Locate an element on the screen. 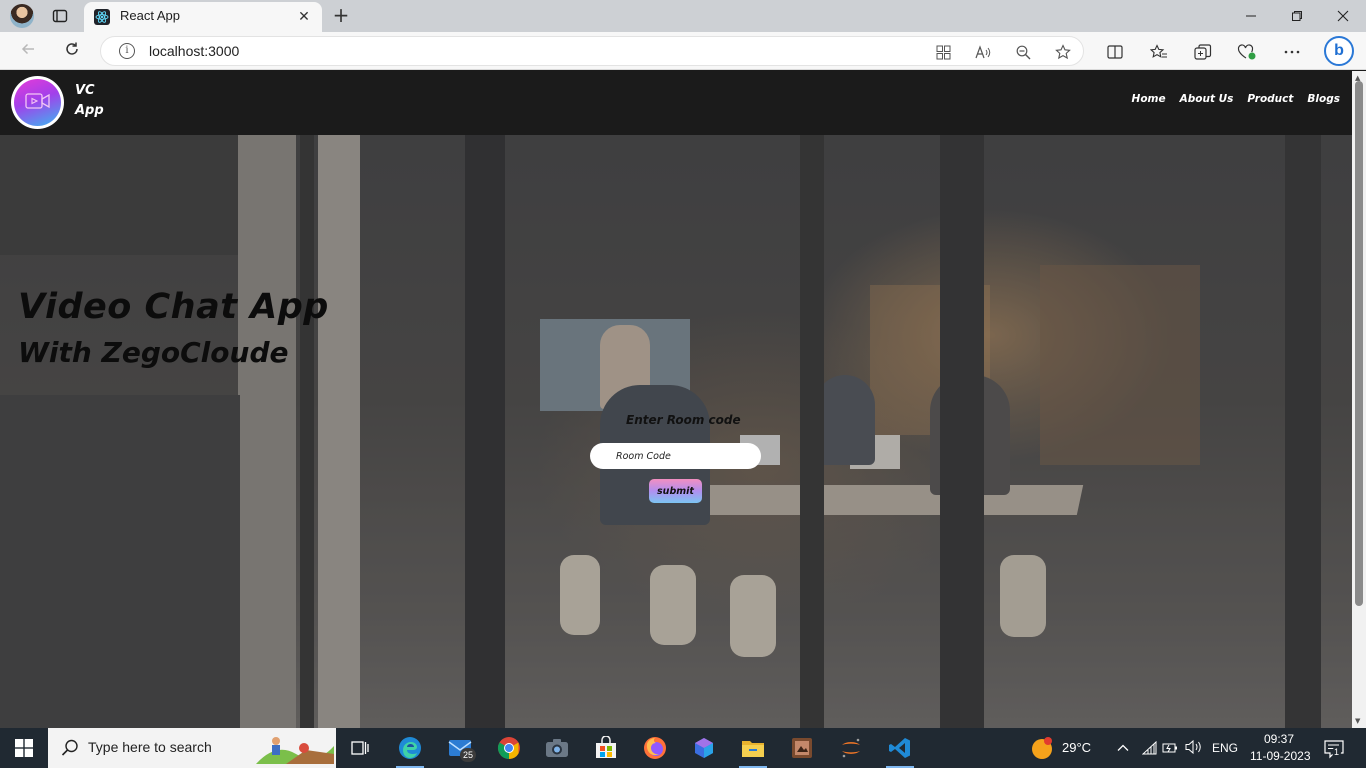  camera-icon is located at coordinates (557, 748).